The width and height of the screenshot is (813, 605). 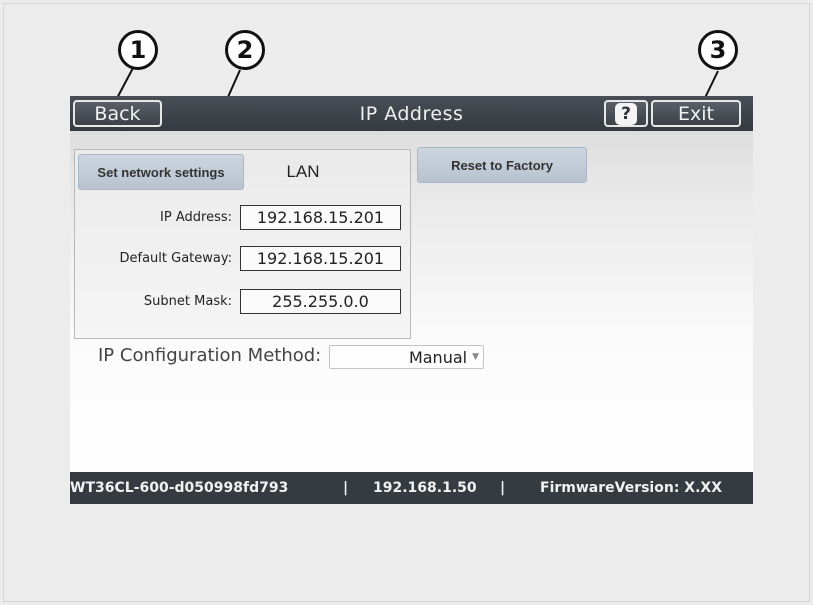 I want to click on back-button: Back, so click(x=117, y=113).